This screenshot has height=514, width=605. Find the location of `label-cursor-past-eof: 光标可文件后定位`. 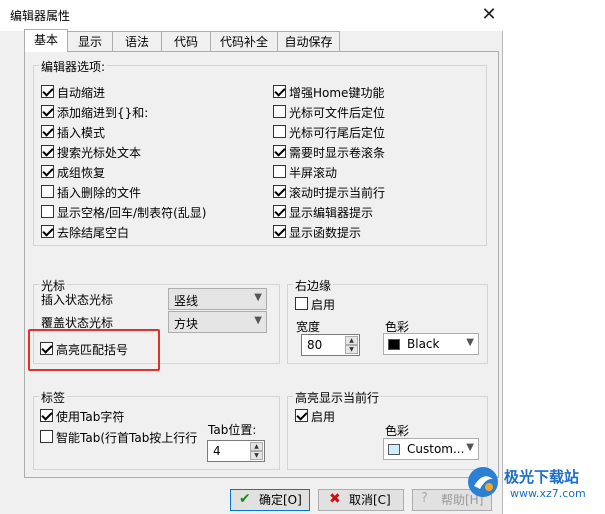

label-cursor-past-eof: 光标可文件后定位 is located at coordinates (337, 113).